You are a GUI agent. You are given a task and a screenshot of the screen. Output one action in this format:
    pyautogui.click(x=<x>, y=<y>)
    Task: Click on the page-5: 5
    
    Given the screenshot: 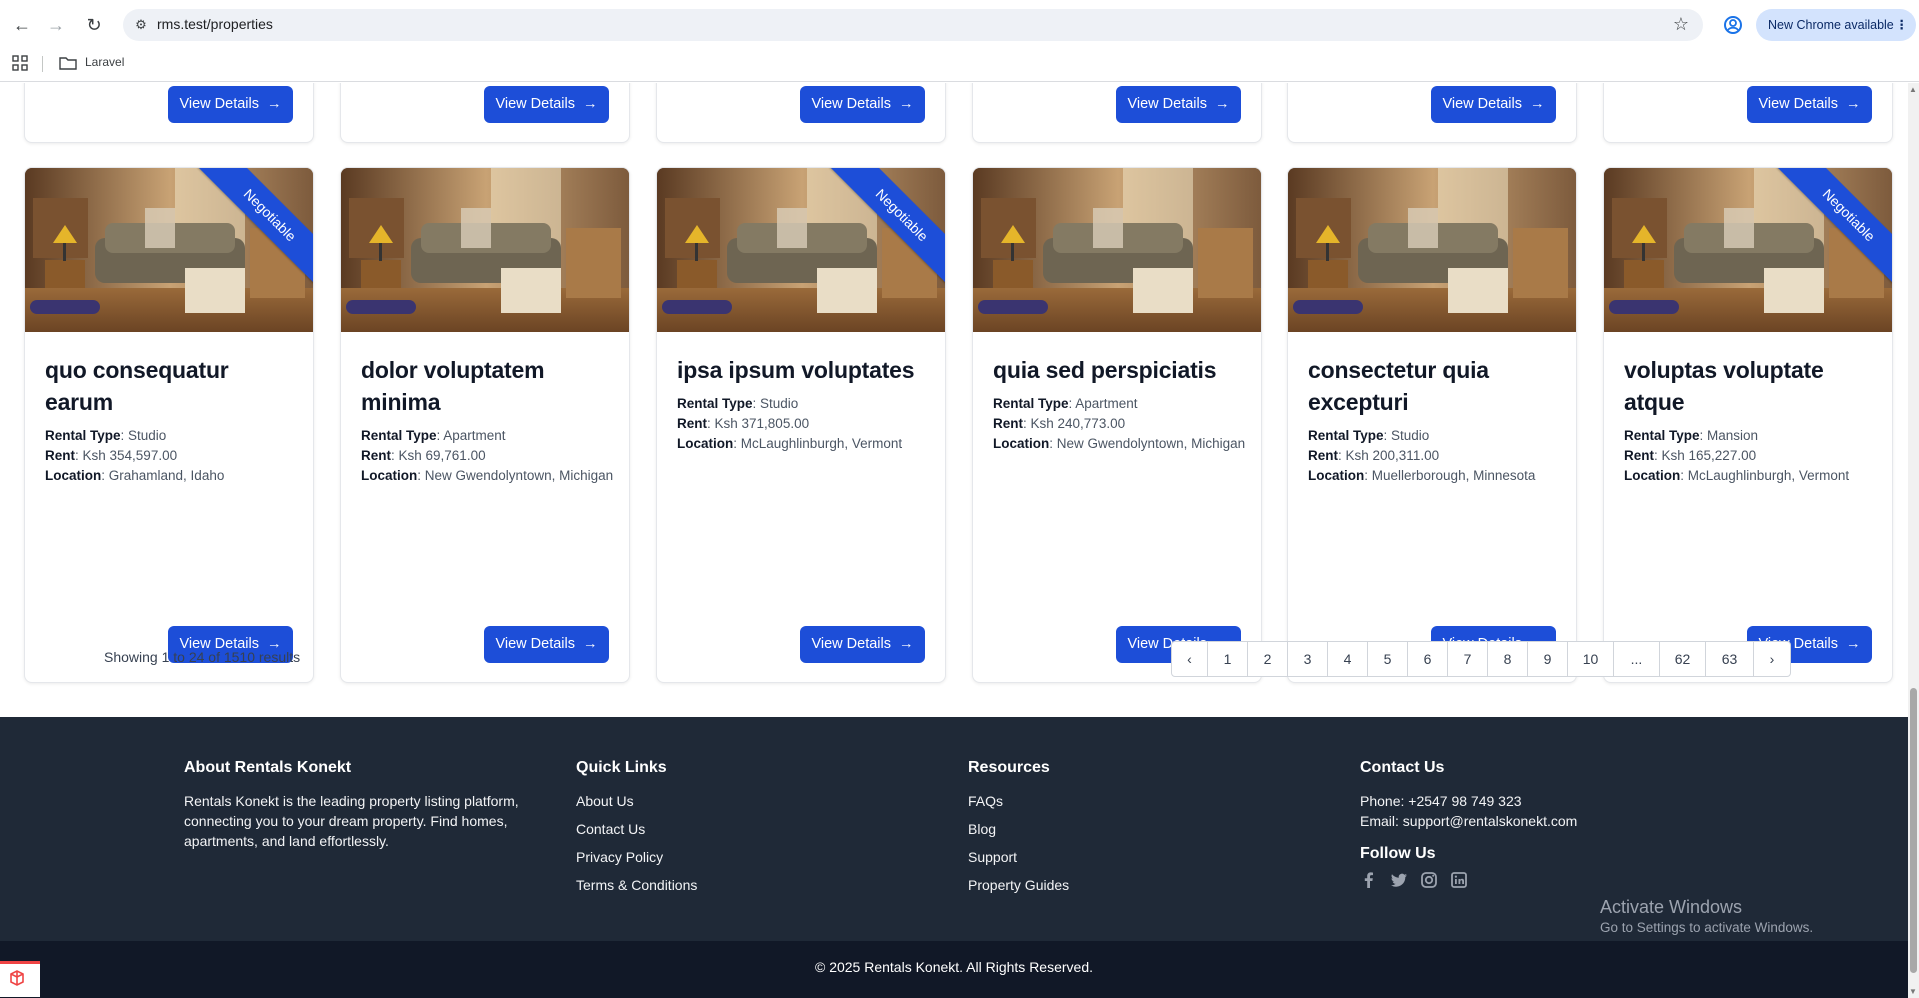 What is the action you would take?
    pyautogui.click(x=1388, y=659)
    